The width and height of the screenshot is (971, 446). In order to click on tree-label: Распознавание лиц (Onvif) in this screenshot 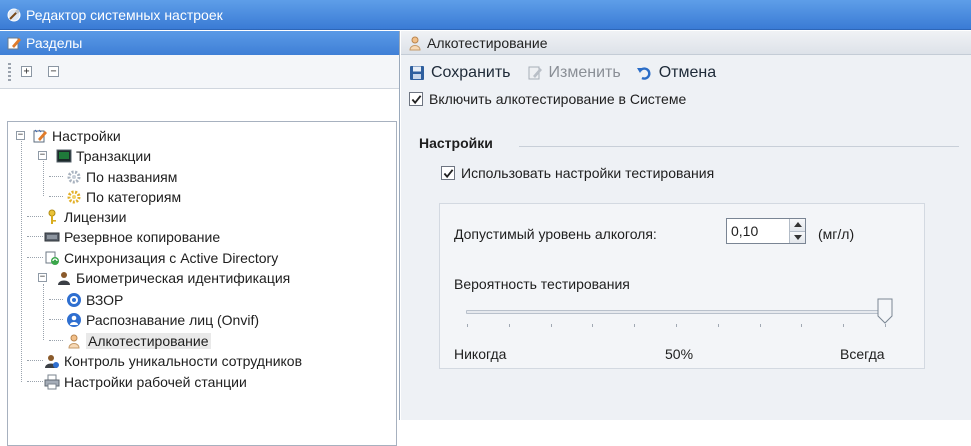, I will do `click(172, 320)`.